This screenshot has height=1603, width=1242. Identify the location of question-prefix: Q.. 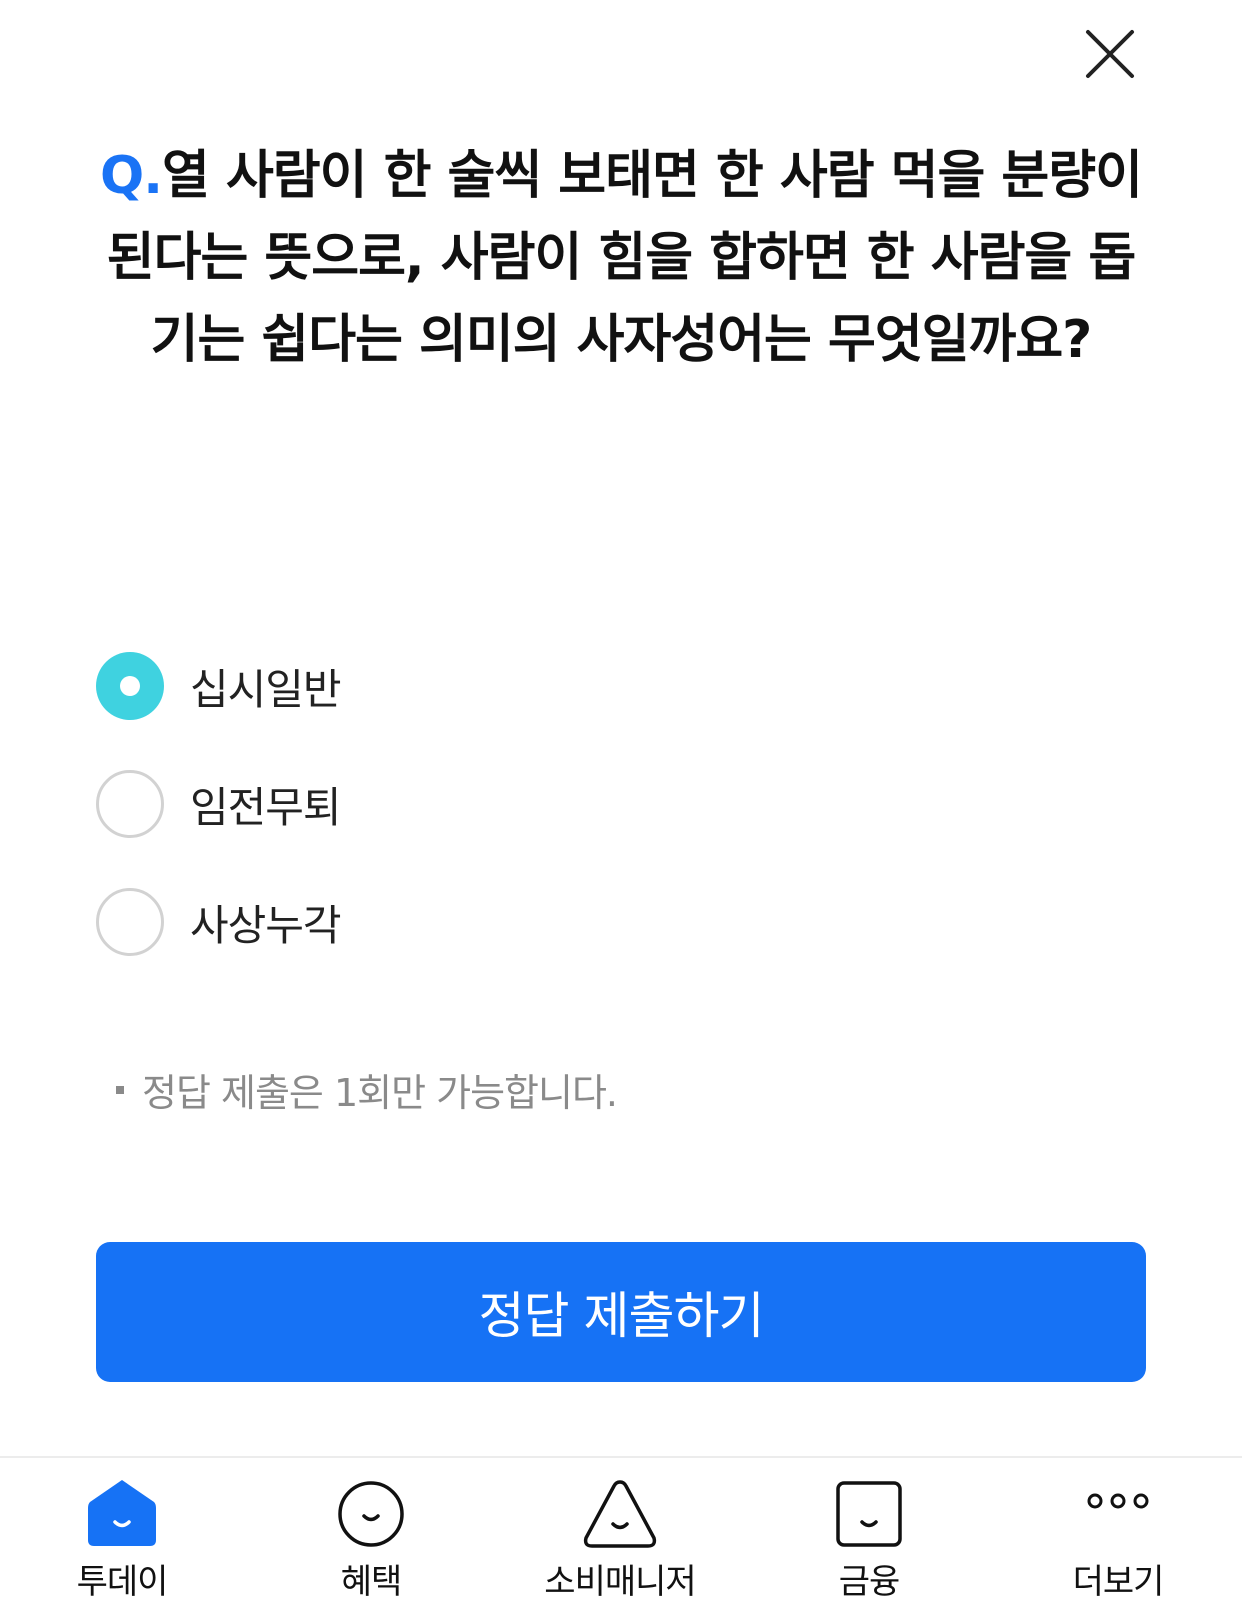
(131, 176).